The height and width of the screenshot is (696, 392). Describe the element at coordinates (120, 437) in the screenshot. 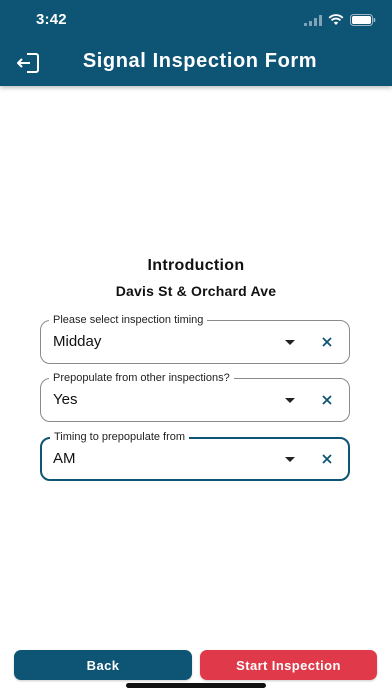

I see `field-label: Timing to prepopulate from` at that location.